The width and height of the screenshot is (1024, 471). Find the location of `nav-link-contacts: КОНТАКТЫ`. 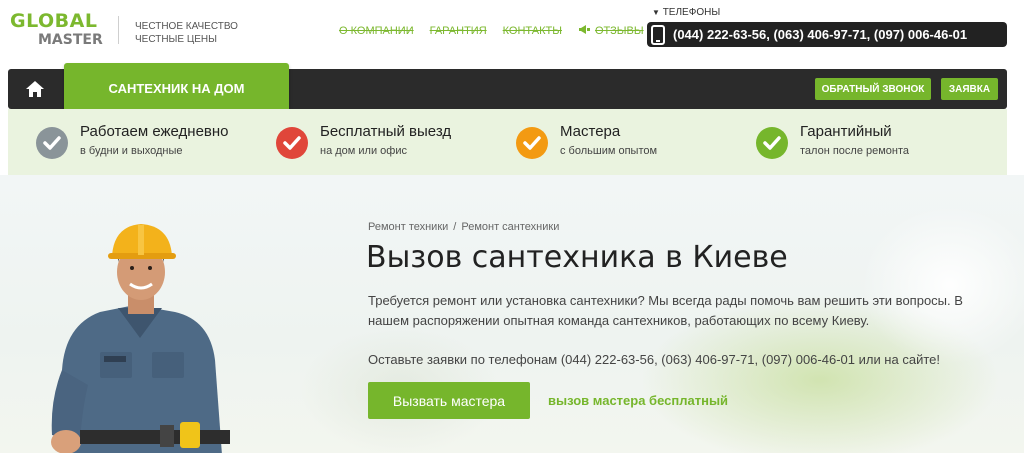

nav-link-contacts: КОНТАКТЫ is located at coordinates (532, 31).